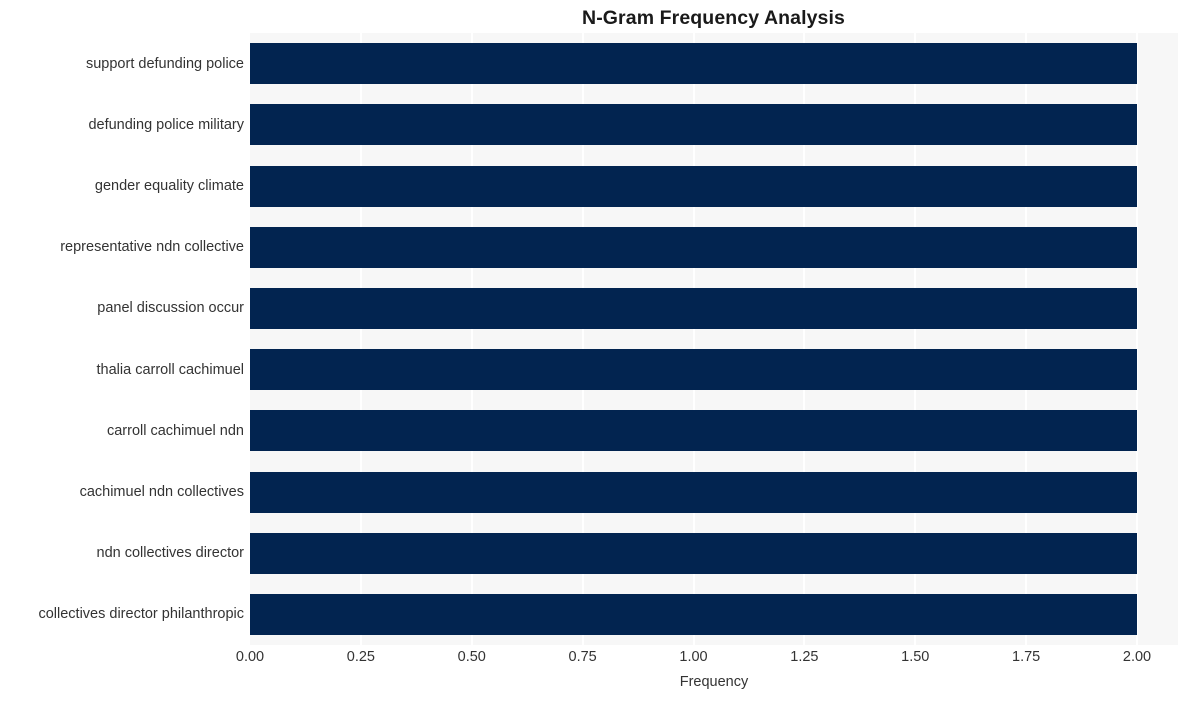 The image size is (1190, 701). Describe the element at coordinates (582, 657) in the screenshot. I see `x-axis-tick-label: 0.75` at that location.